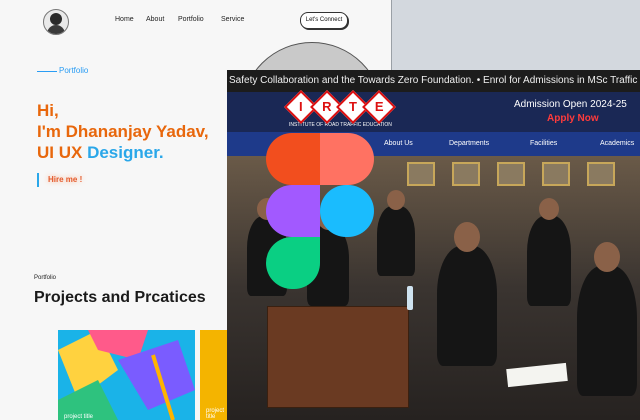 This screenshot has width=640, height=420. What do you see at coordinates (38, 180) in the screenshot?
I see `hire-accent` at bounding box center [38, 180].